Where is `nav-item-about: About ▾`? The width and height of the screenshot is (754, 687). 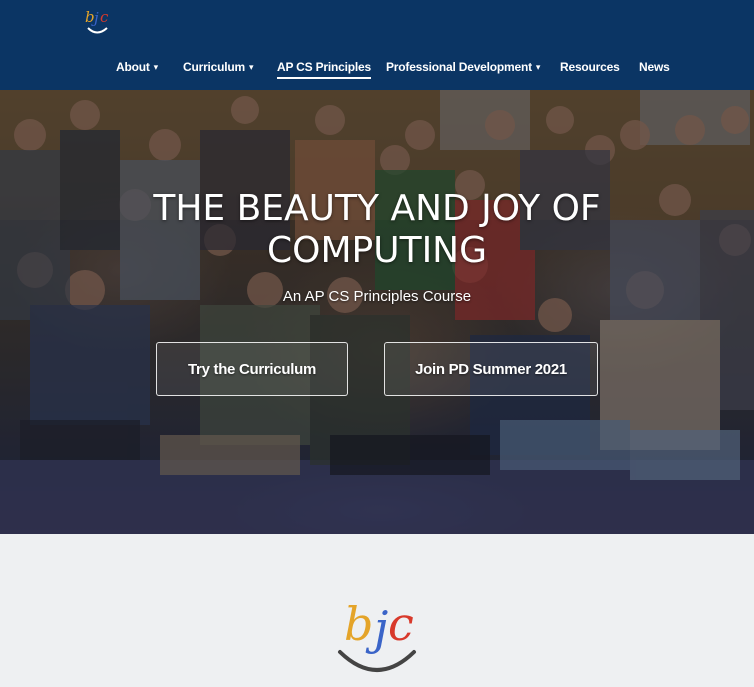
nav-item-about: About ▾ is located at coordinates (137, 67).